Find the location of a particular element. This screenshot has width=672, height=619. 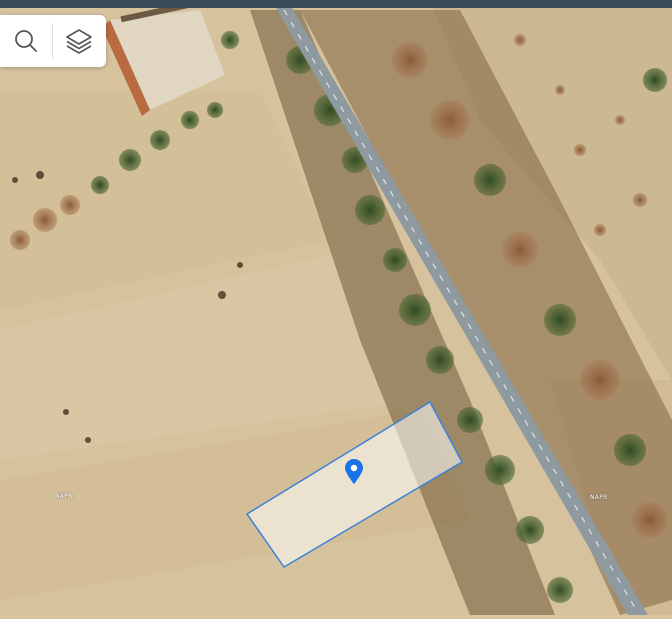

map-toolbar is located at coordinates (53, 41).